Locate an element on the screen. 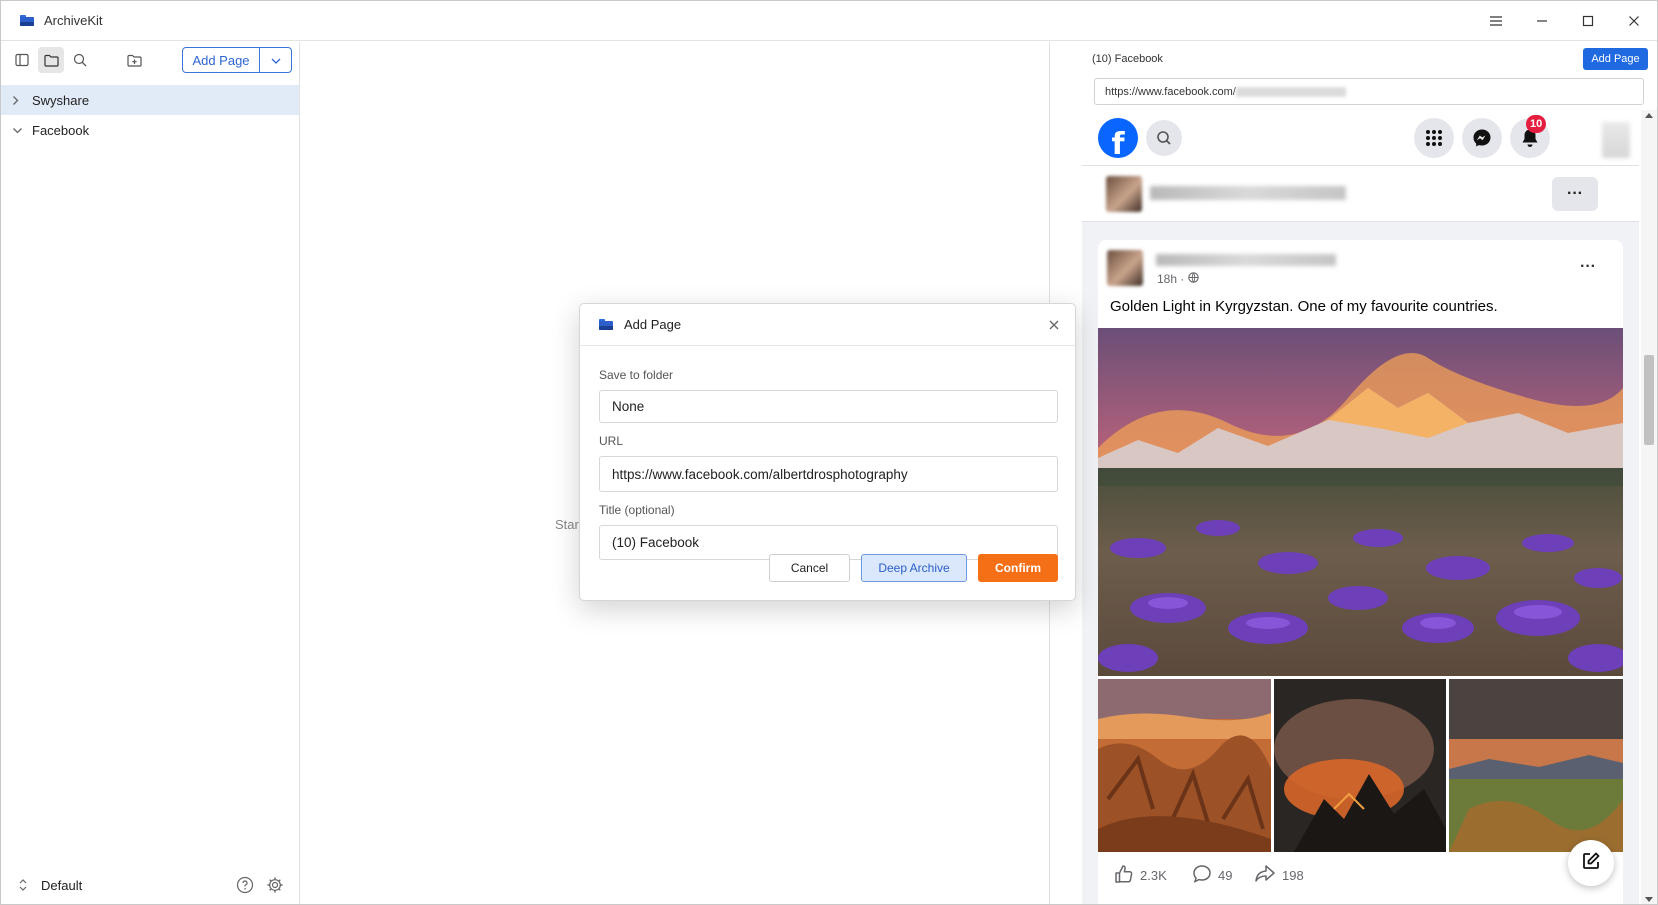 Image resolution: width=1658 pixels, height=905 pixels. post-more-options-button: ··· is located at coordinates (1588, 267).